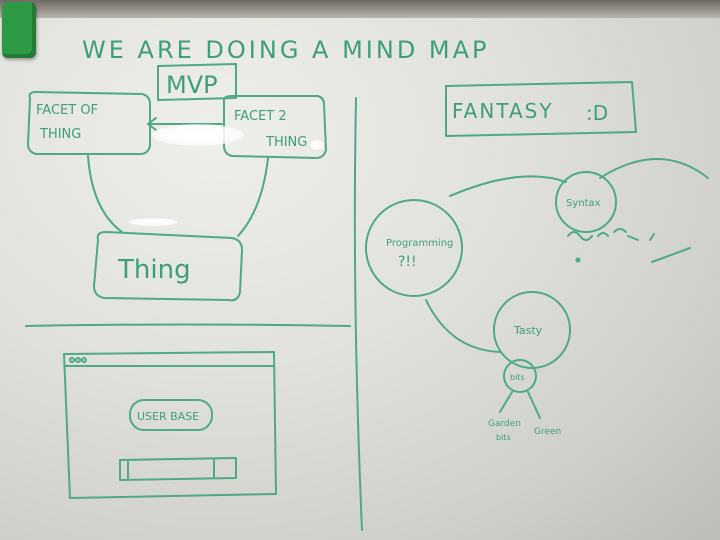 The height and width of the screenshot is (540, 720). I want to click on marker-line-scribble, so click(671, 255).